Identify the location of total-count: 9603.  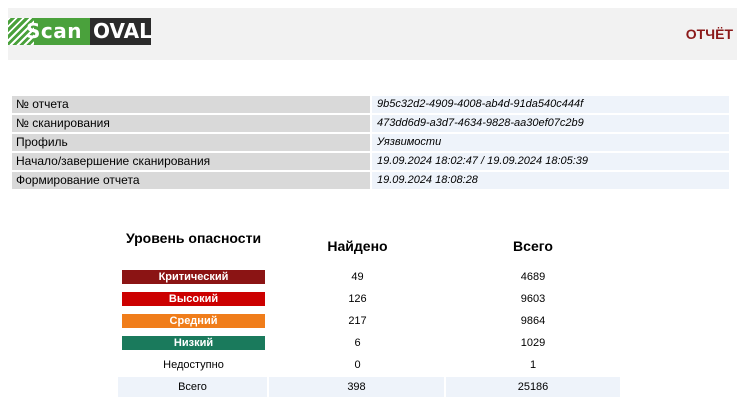
(533, 299).